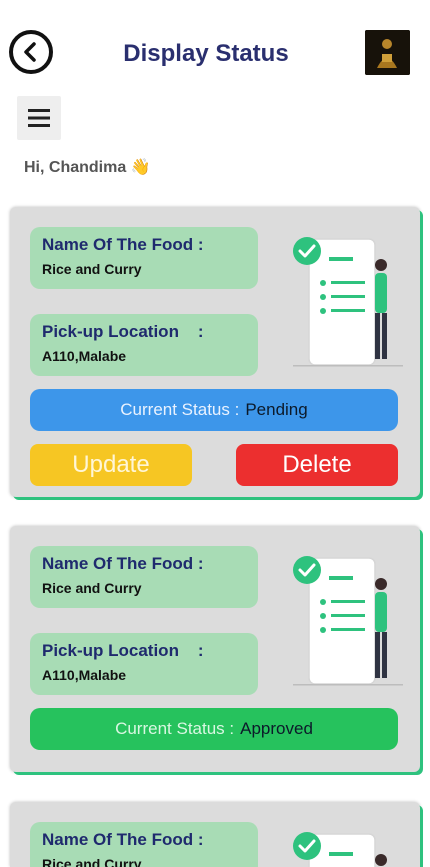 Image resolution: width=430 pixels, height=867 pixels. I want to click on status-bar: Current Status : Pending, so click(214, 410).